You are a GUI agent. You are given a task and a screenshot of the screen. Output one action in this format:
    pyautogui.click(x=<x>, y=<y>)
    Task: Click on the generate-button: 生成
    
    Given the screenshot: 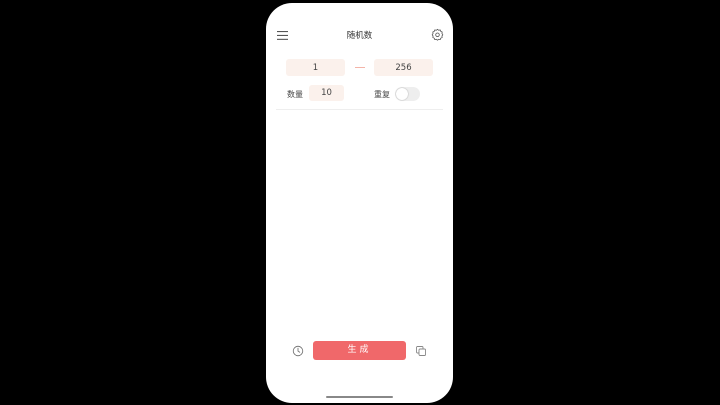 What is the action you would take?
    pyautogui.click(x=359, y=350)
    